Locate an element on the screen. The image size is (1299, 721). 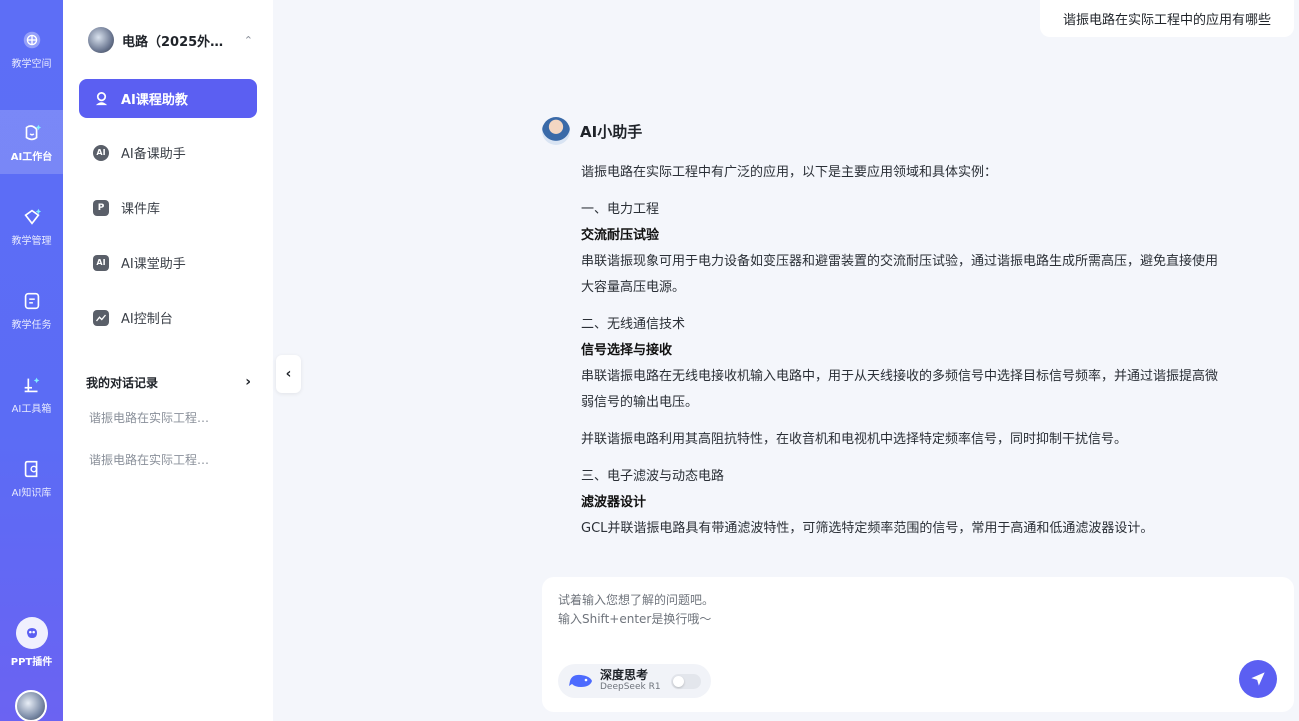
rail-label: AI工具箱 is located at coordinates (31, 409).